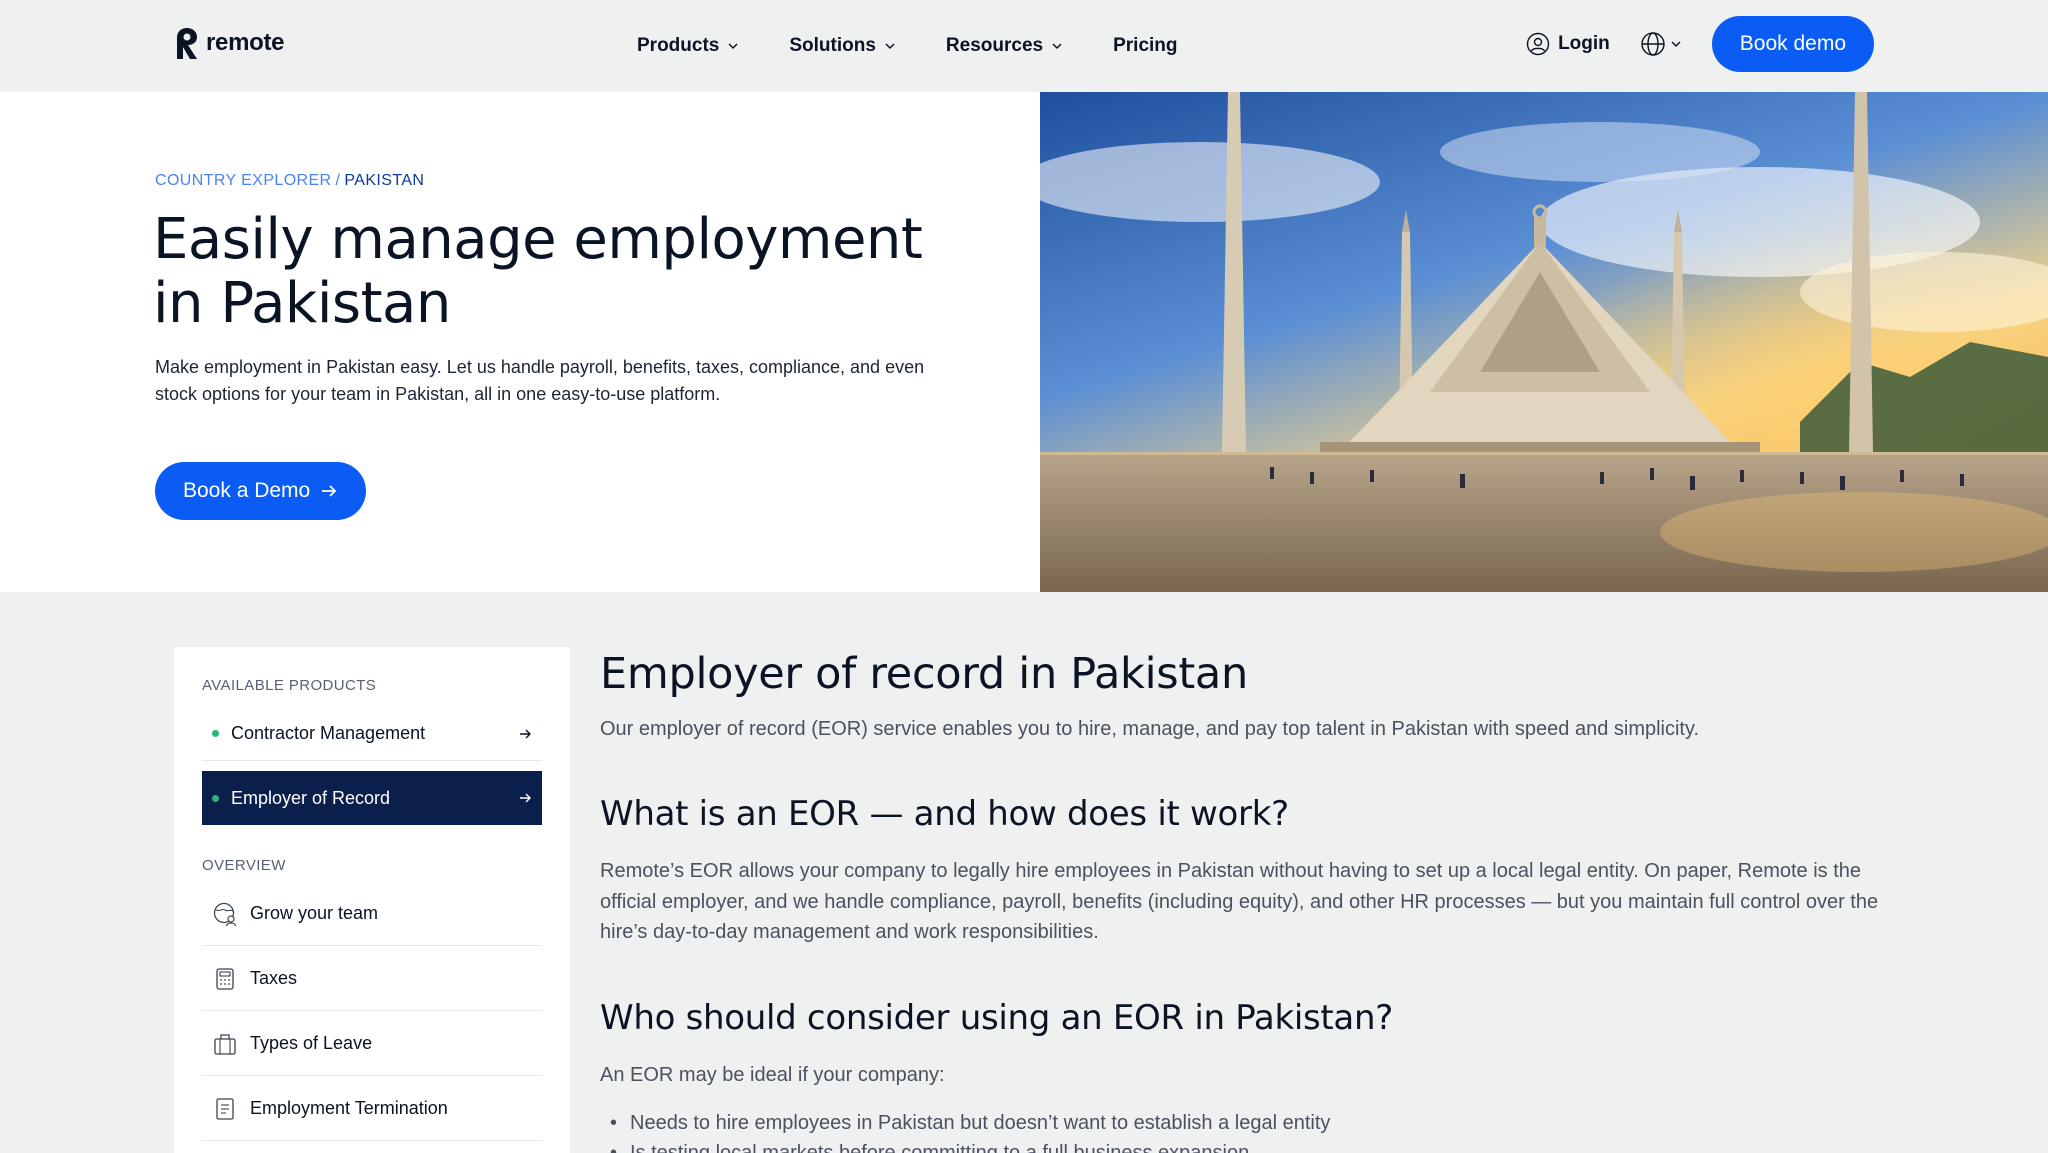 The width and height of the screenshot is (2048, 1153). I want to click on sidebar-item-label: Employer of Record, so click(311, 797).